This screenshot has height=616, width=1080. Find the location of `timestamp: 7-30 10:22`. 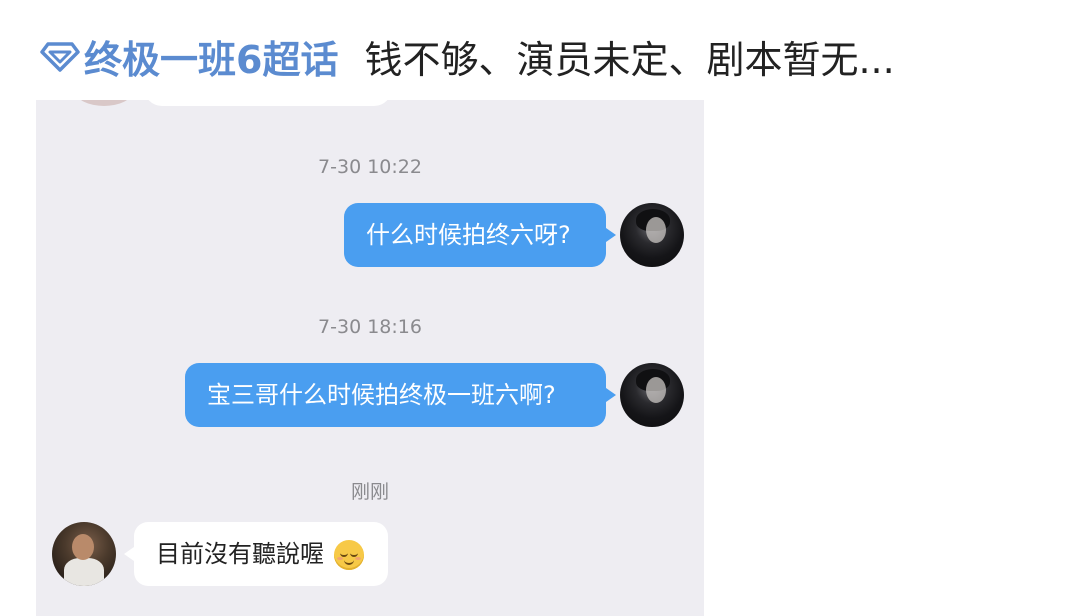

timestamp: 7-30 10:22 is located at coordinates (370, 167).